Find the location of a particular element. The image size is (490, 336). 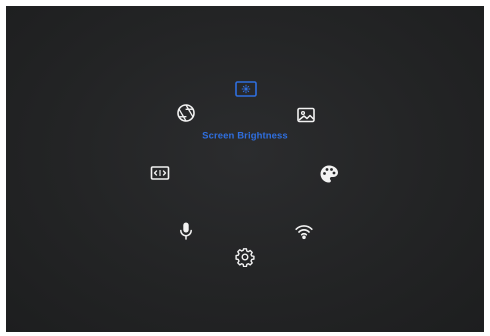

menu-item-wifi is located at coordinates (304, 231).